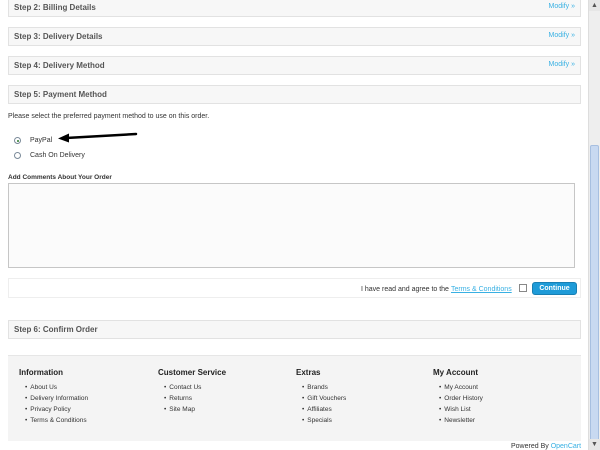 The width and height of the screenshot is (600, 450). What do you see at coordinates (60, 177) in the screenshot?
I see `comments-label: Add Comments About Your Order` at bounding box center [60, 177].